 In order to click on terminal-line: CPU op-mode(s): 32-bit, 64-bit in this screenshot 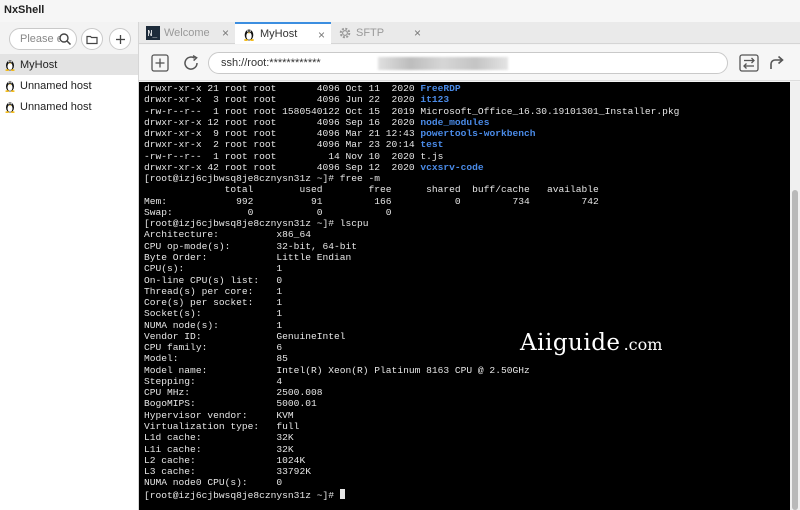, I will do `click(411, 246)`.